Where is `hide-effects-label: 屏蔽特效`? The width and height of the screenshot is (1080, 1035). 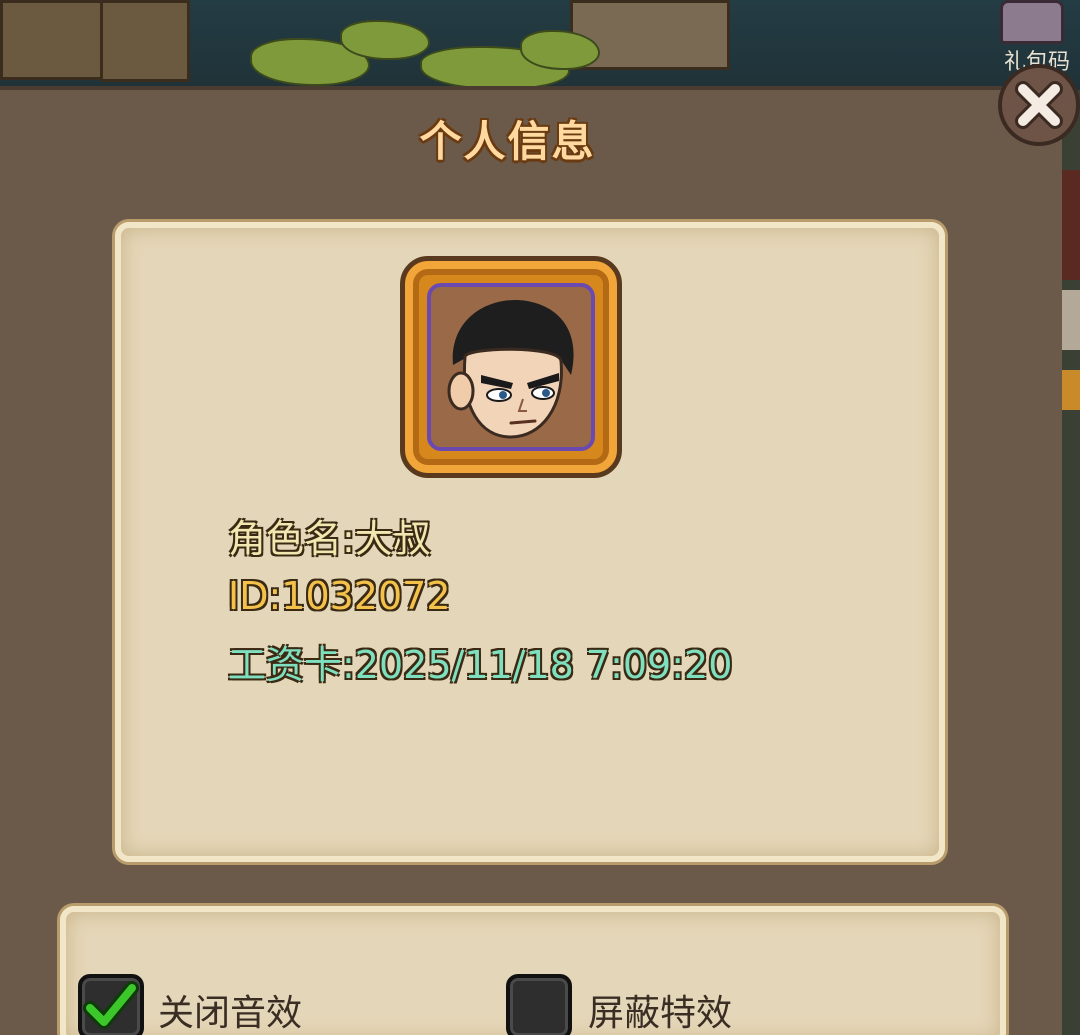
hide-effects-label: 屏蔽特效 is located at coordinates (660, 1013).